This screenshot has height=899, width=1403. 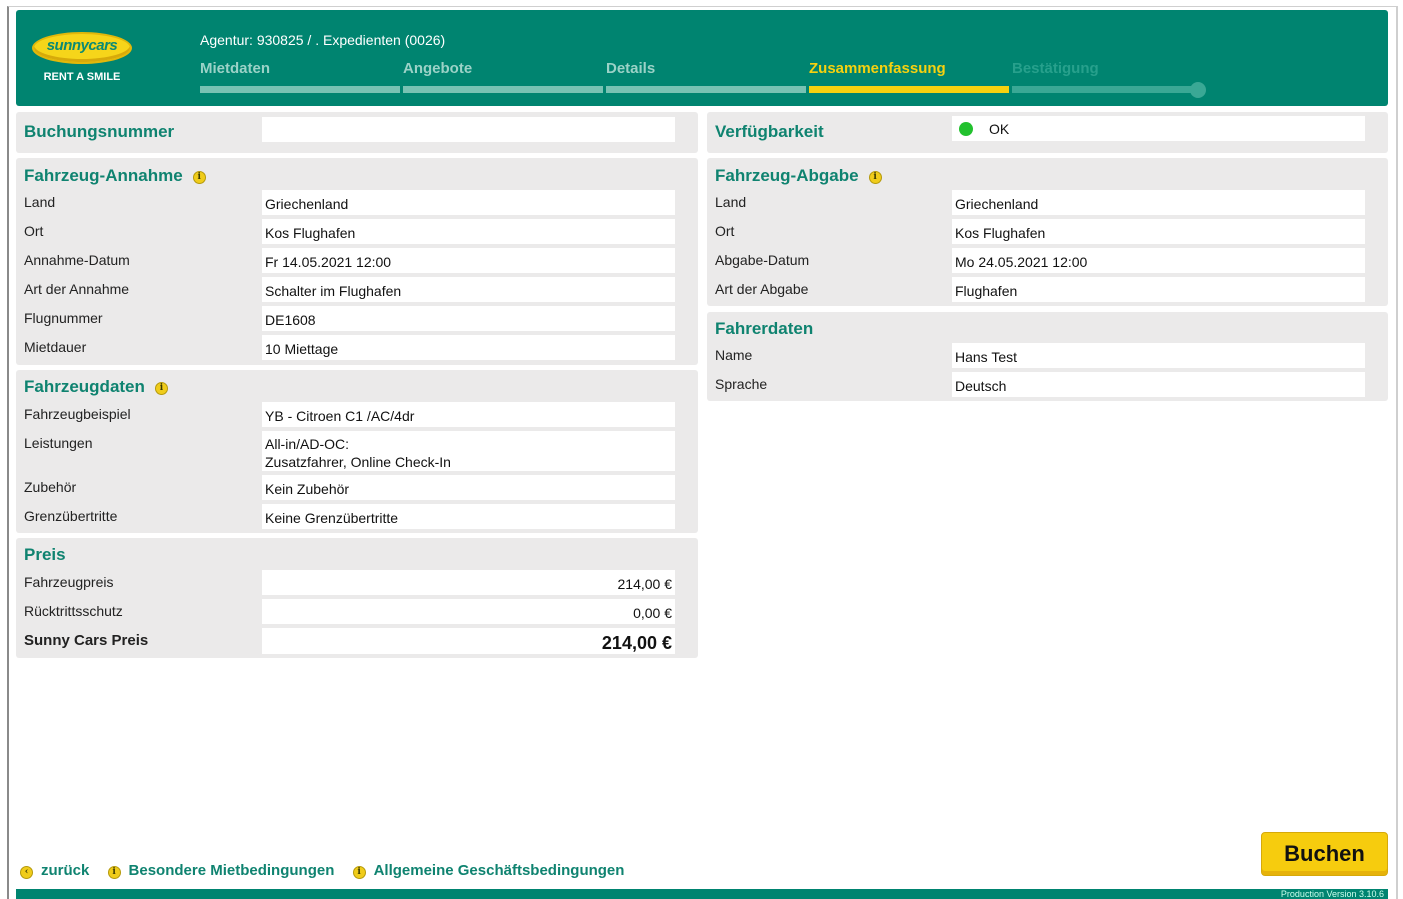 What do you see at coordinates (34, 231) in the screenshot?
I see `pickup-label-ort: Ort` at bounding box center [34, 231].